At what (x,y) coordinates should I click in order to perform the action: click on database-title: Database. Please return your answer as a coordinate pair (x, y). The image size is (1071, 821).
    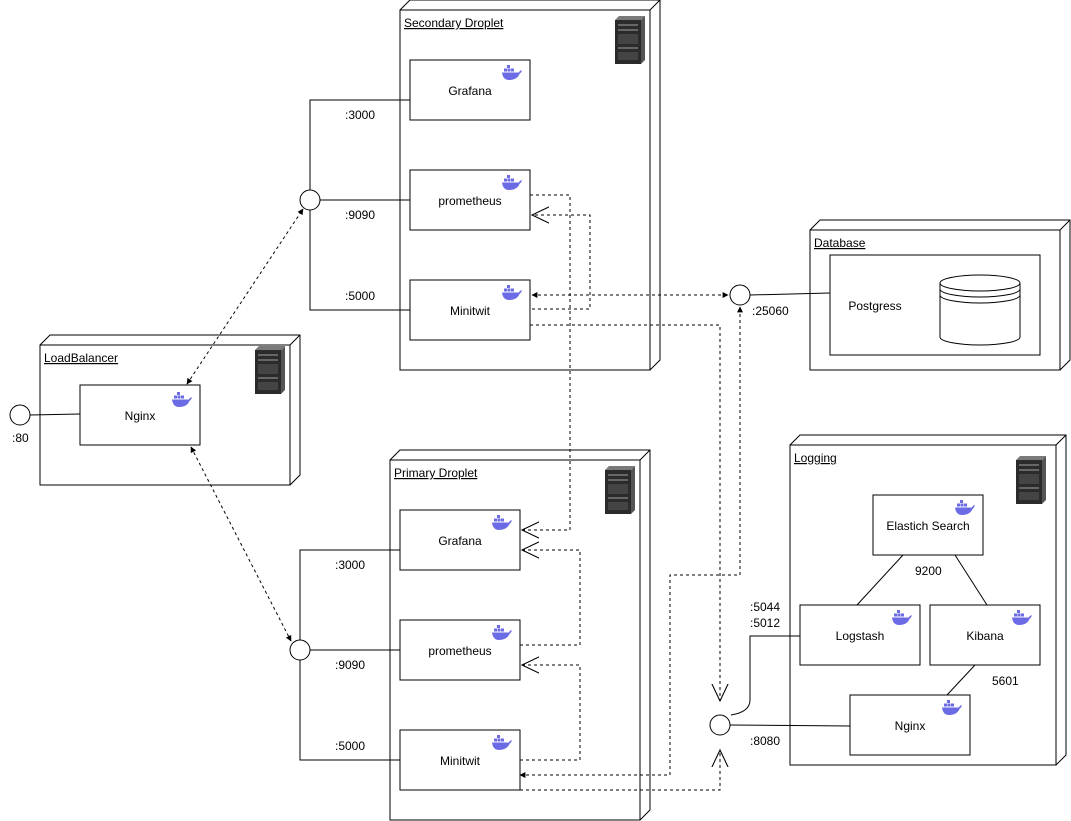
    Looking at the image, I should click on (840, 243).